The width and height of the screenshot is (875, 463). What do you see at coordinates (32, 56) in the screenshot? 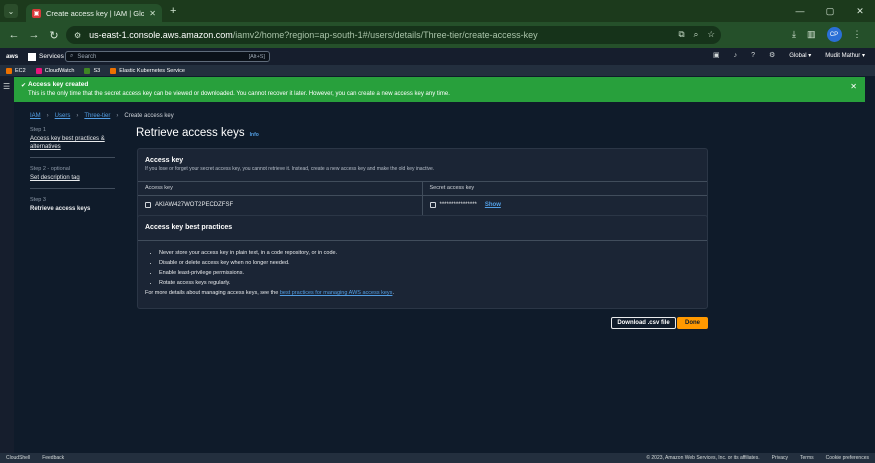
I see `services-grid-icon` at bounding box center [32, 56].